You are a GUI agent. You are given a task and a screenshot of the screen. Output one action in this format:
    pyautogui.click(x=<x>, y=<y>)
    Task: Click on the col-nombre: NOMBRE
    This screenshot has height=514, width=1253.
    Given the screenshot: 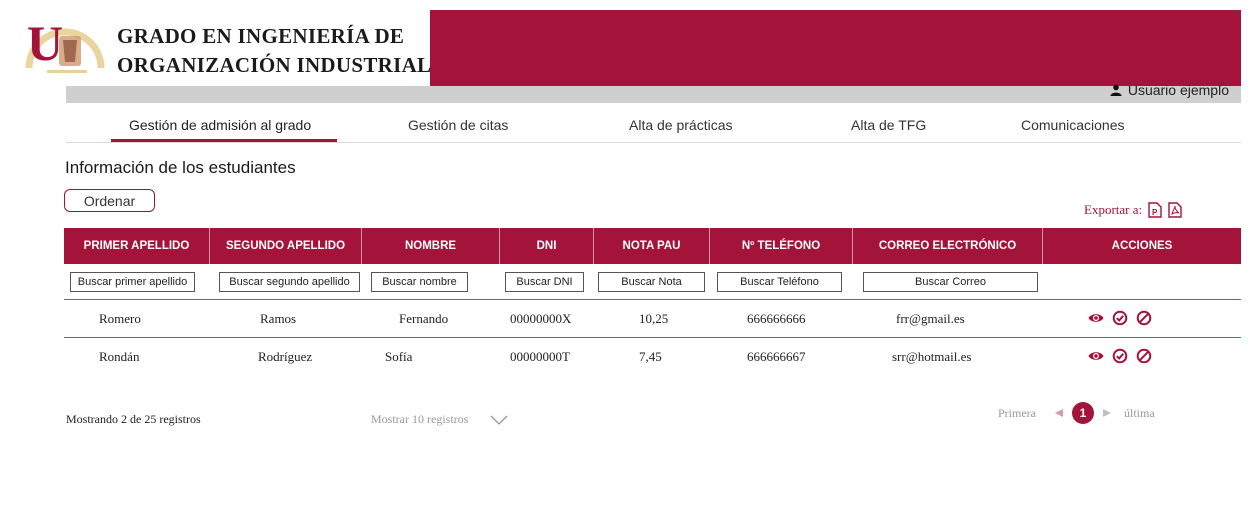 What is the action you would take?
    pyautogui.click(x=431, y=246)
    